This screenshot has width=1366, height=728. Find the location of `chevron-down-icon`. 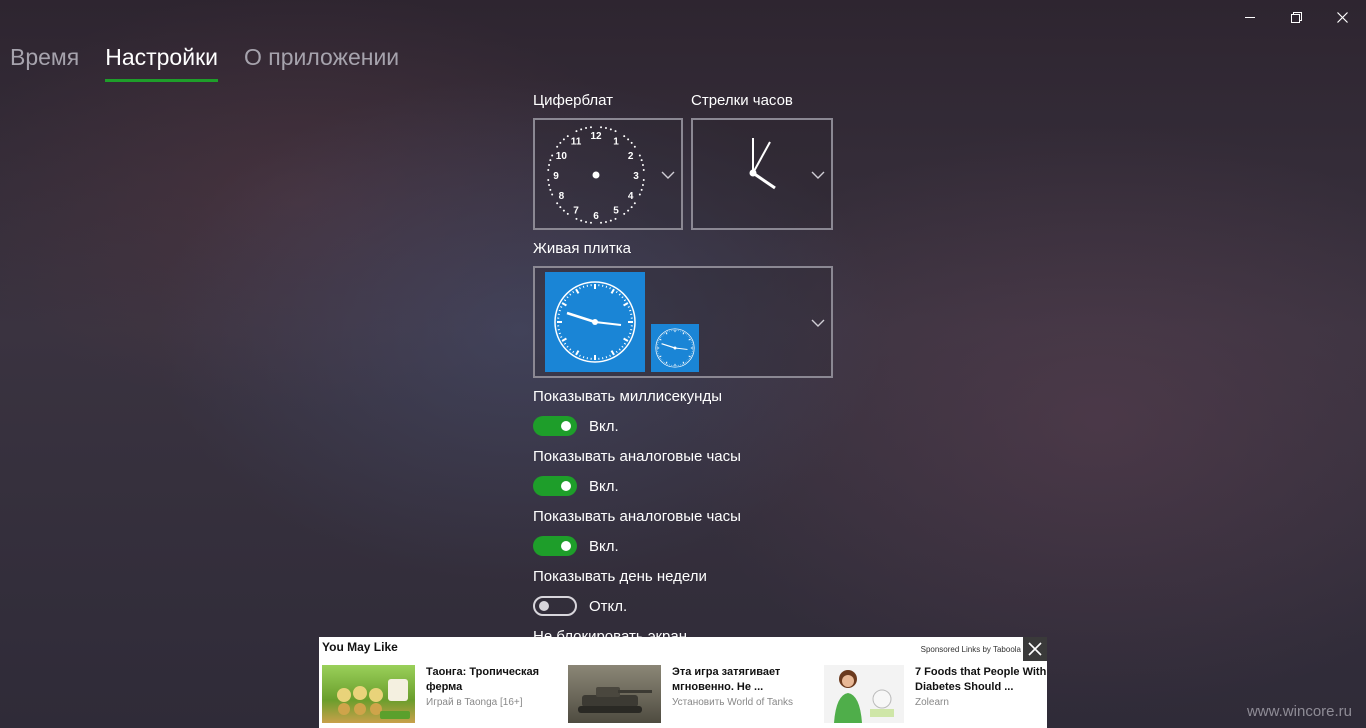

chevron-down-icon is located at coordinates (668, 175).